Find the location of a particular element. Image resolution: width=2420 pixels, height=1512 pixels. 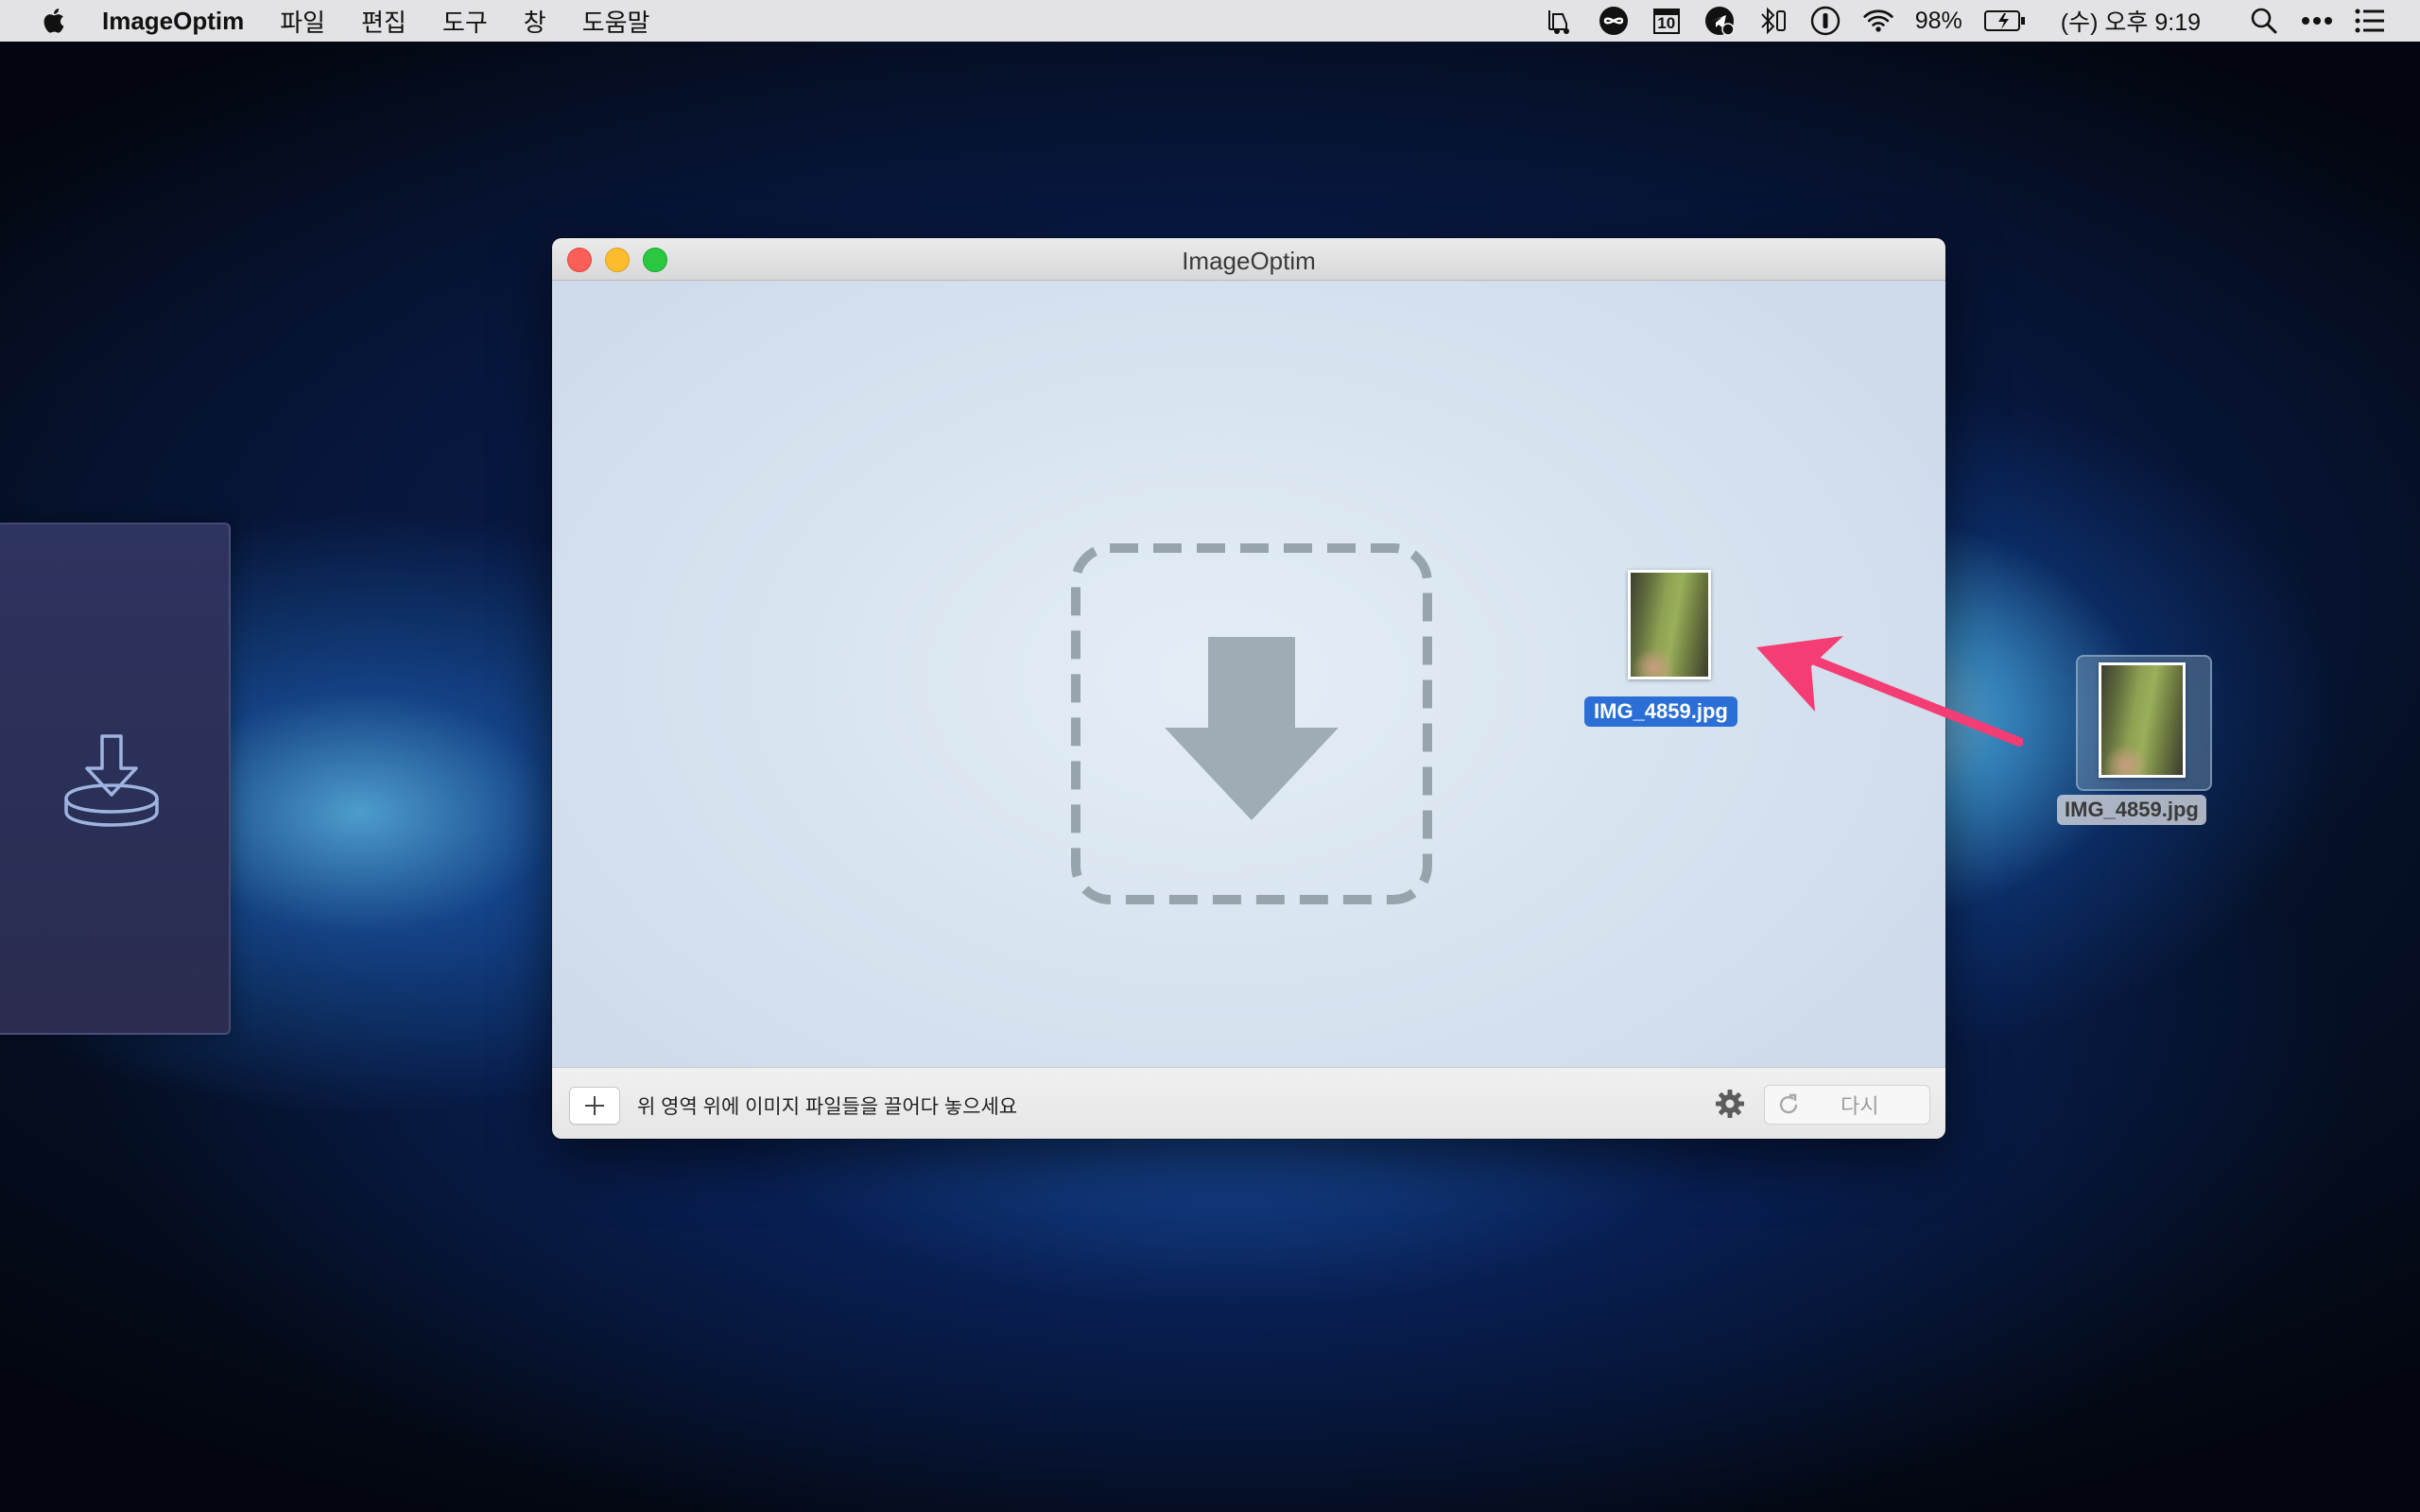

info-icon is located at coordinates (1825, 21).